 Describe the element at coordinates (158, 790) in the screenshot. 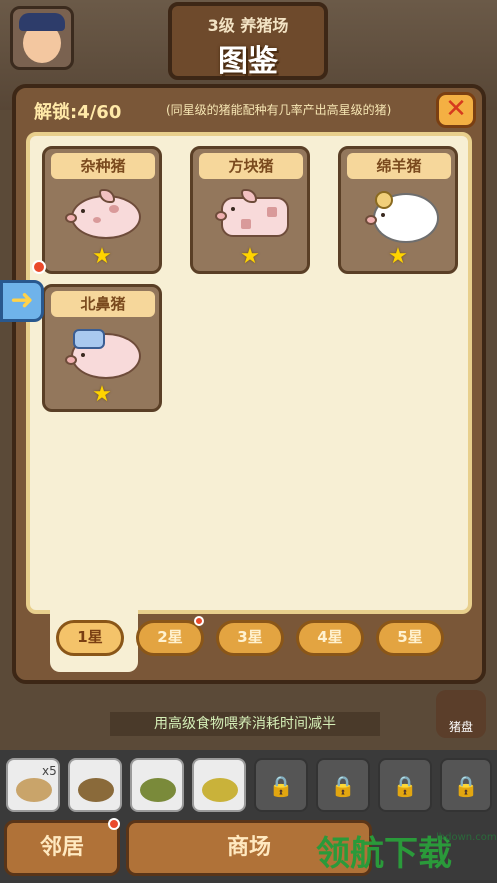

I see `beans-icon` at that location.